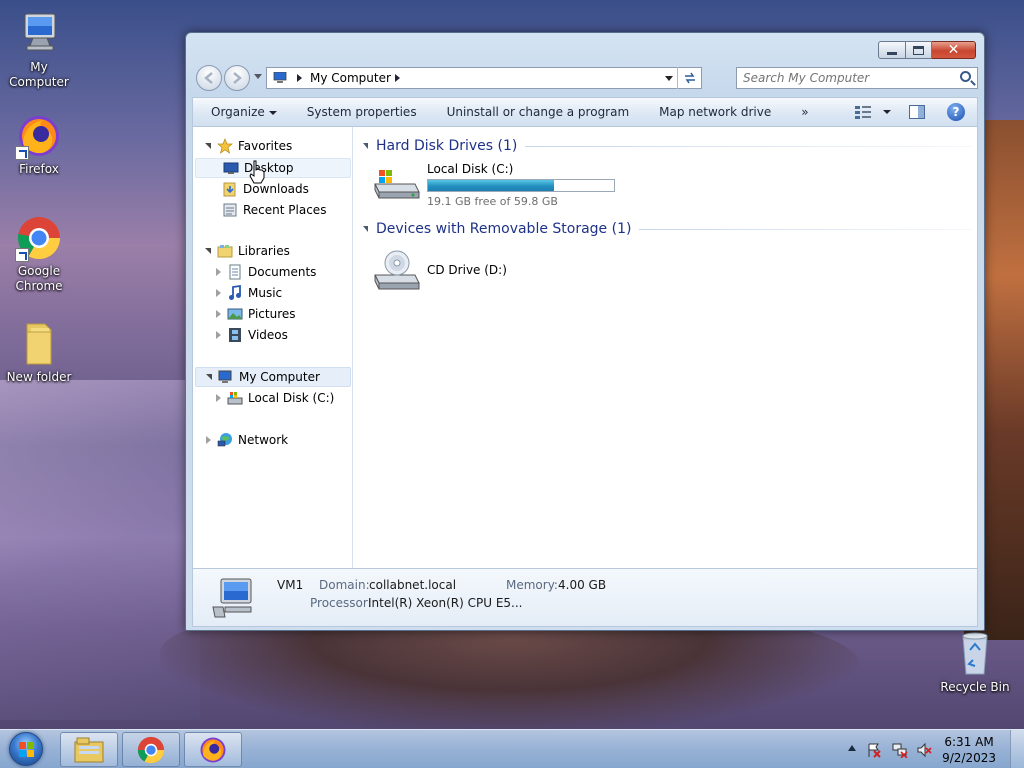  I want to click on drive-item-c: Local Disk (C:) 19.1 GB free of 59.8 GB, so click(493, 185).